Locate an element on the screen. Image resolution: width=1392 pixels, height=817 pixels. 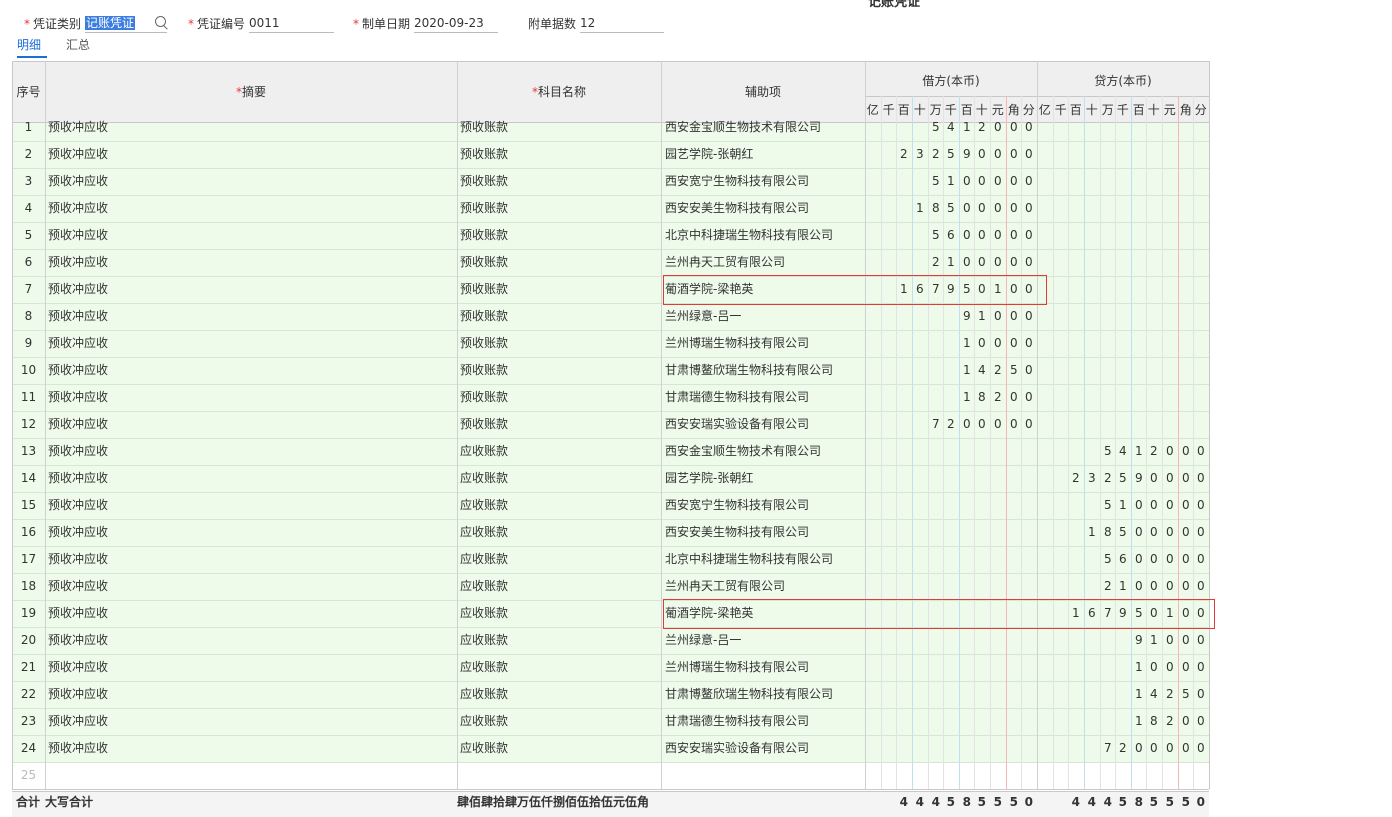
row-seq: 3 is located at coordinates (28, 181).